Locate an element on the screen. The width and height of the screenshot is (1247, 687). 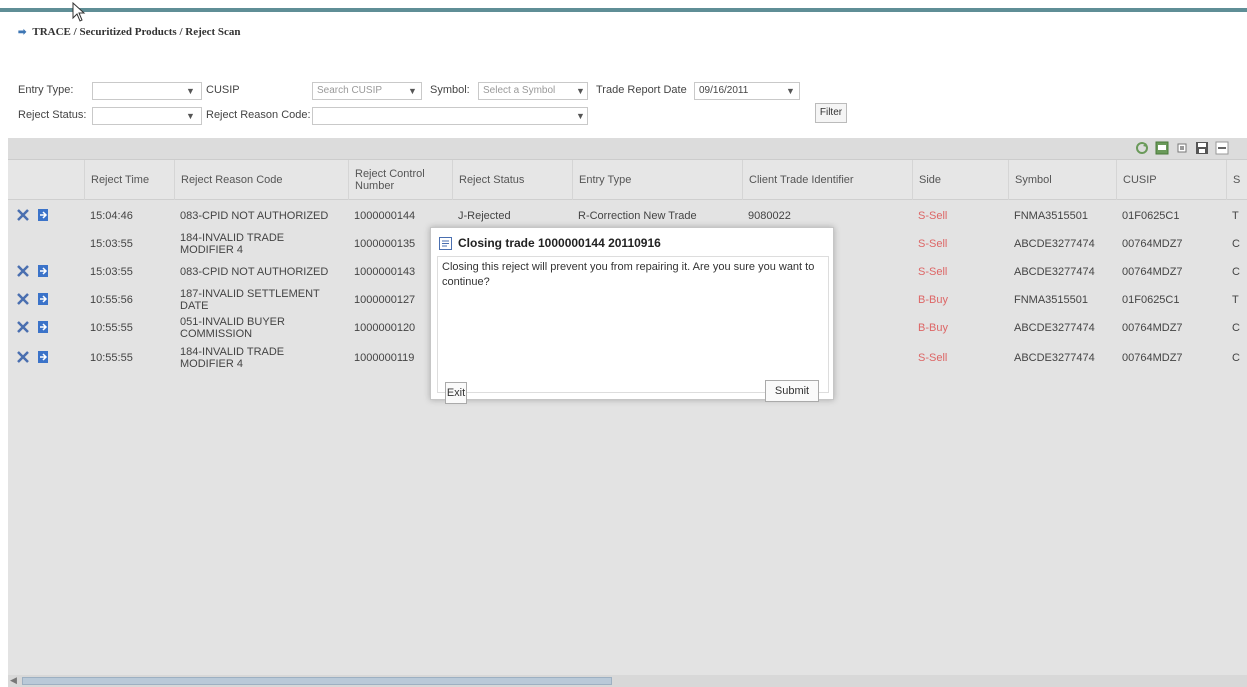
cell-client-trade-id: 9080022 is located at coordinates (769, 216).